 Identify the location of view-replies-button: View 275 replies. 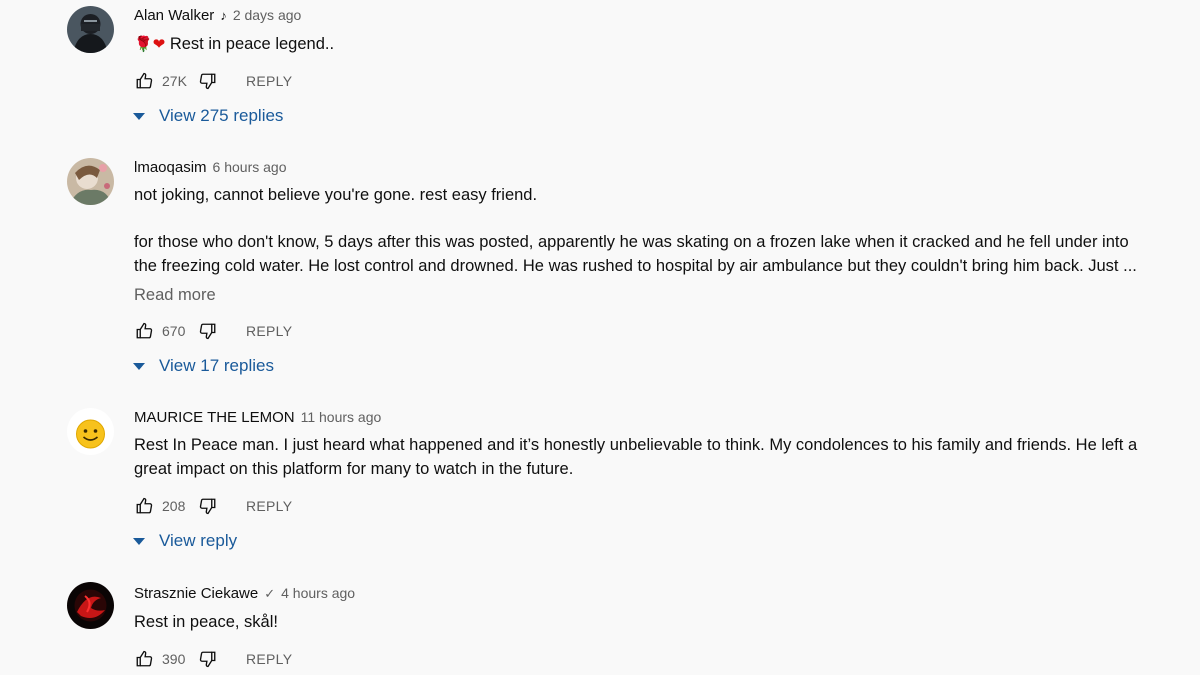
(207, 116).